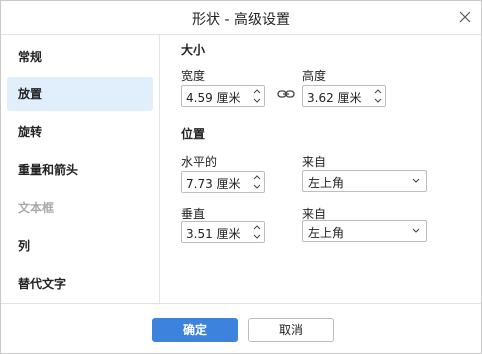 The image size is (482, 354). Describe the element at coordinates (193, 76) in the screenshot. I see `width-label: 宽度` at that location.